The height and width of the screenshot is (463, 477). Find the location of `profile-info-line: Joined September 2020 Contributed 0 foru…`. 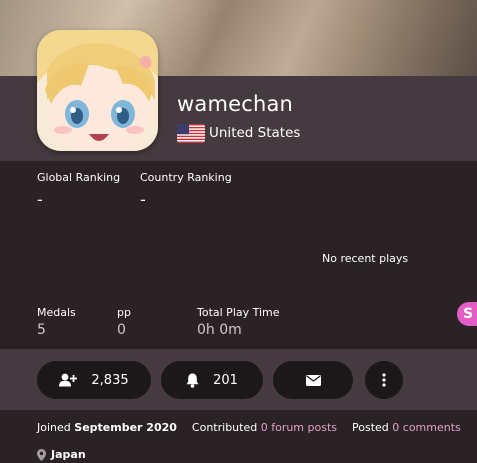

profile-info-line: Joined September 2020 Contributed 0 foru… is located at coordinates (249, 427).